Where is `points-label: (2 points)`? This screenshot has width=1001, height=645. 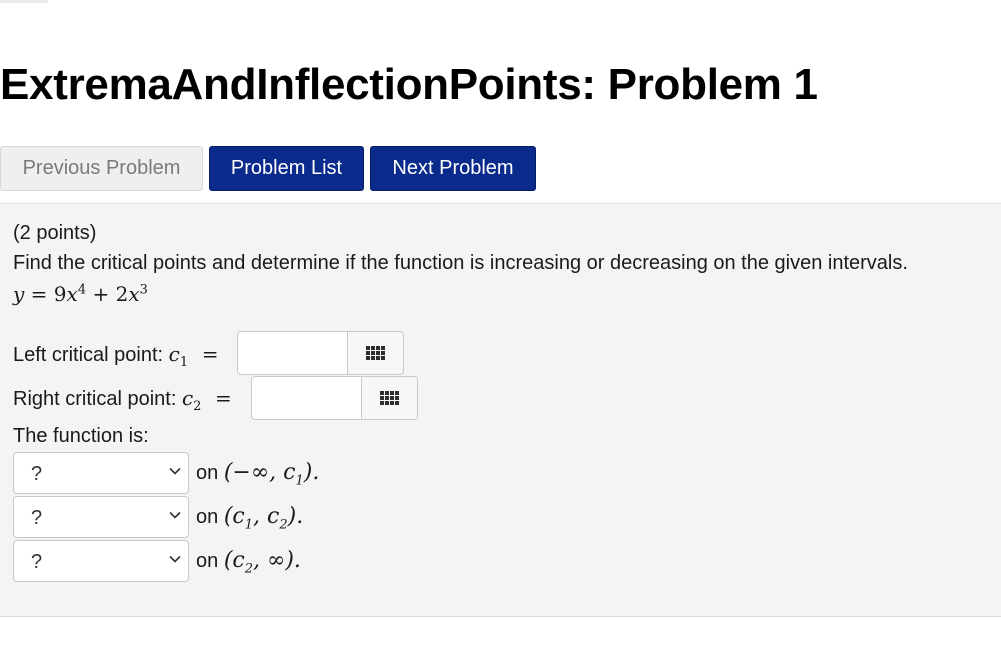 points-label: (2 points) is located at coordinates (55, 233).